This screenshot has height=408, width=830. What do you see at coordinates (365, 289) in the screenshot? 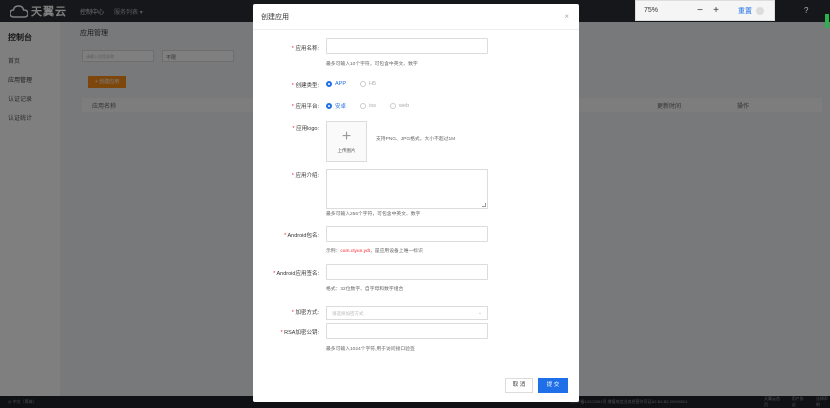
I see `android-signature-hint: 格式：32位数字、自字母和数字组合` at bounding box center [365, 289].